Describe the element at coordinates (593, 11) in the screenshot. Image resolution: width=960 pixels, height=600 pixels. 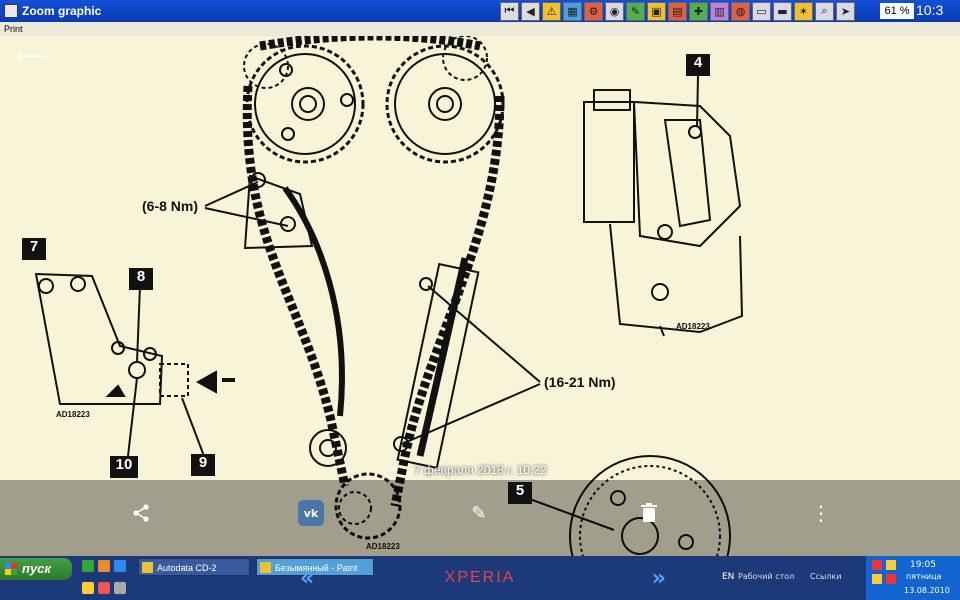
I see `gear-icon: ⚙` at that location.